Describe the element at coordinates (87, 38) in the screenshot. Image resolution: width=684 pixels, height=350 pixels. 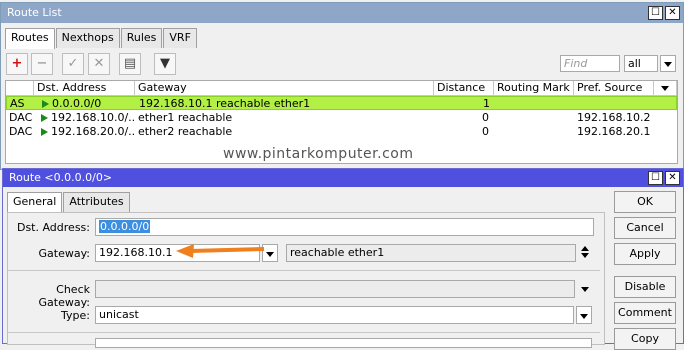
I see `tab-nexthops: Nexthops` at that location.